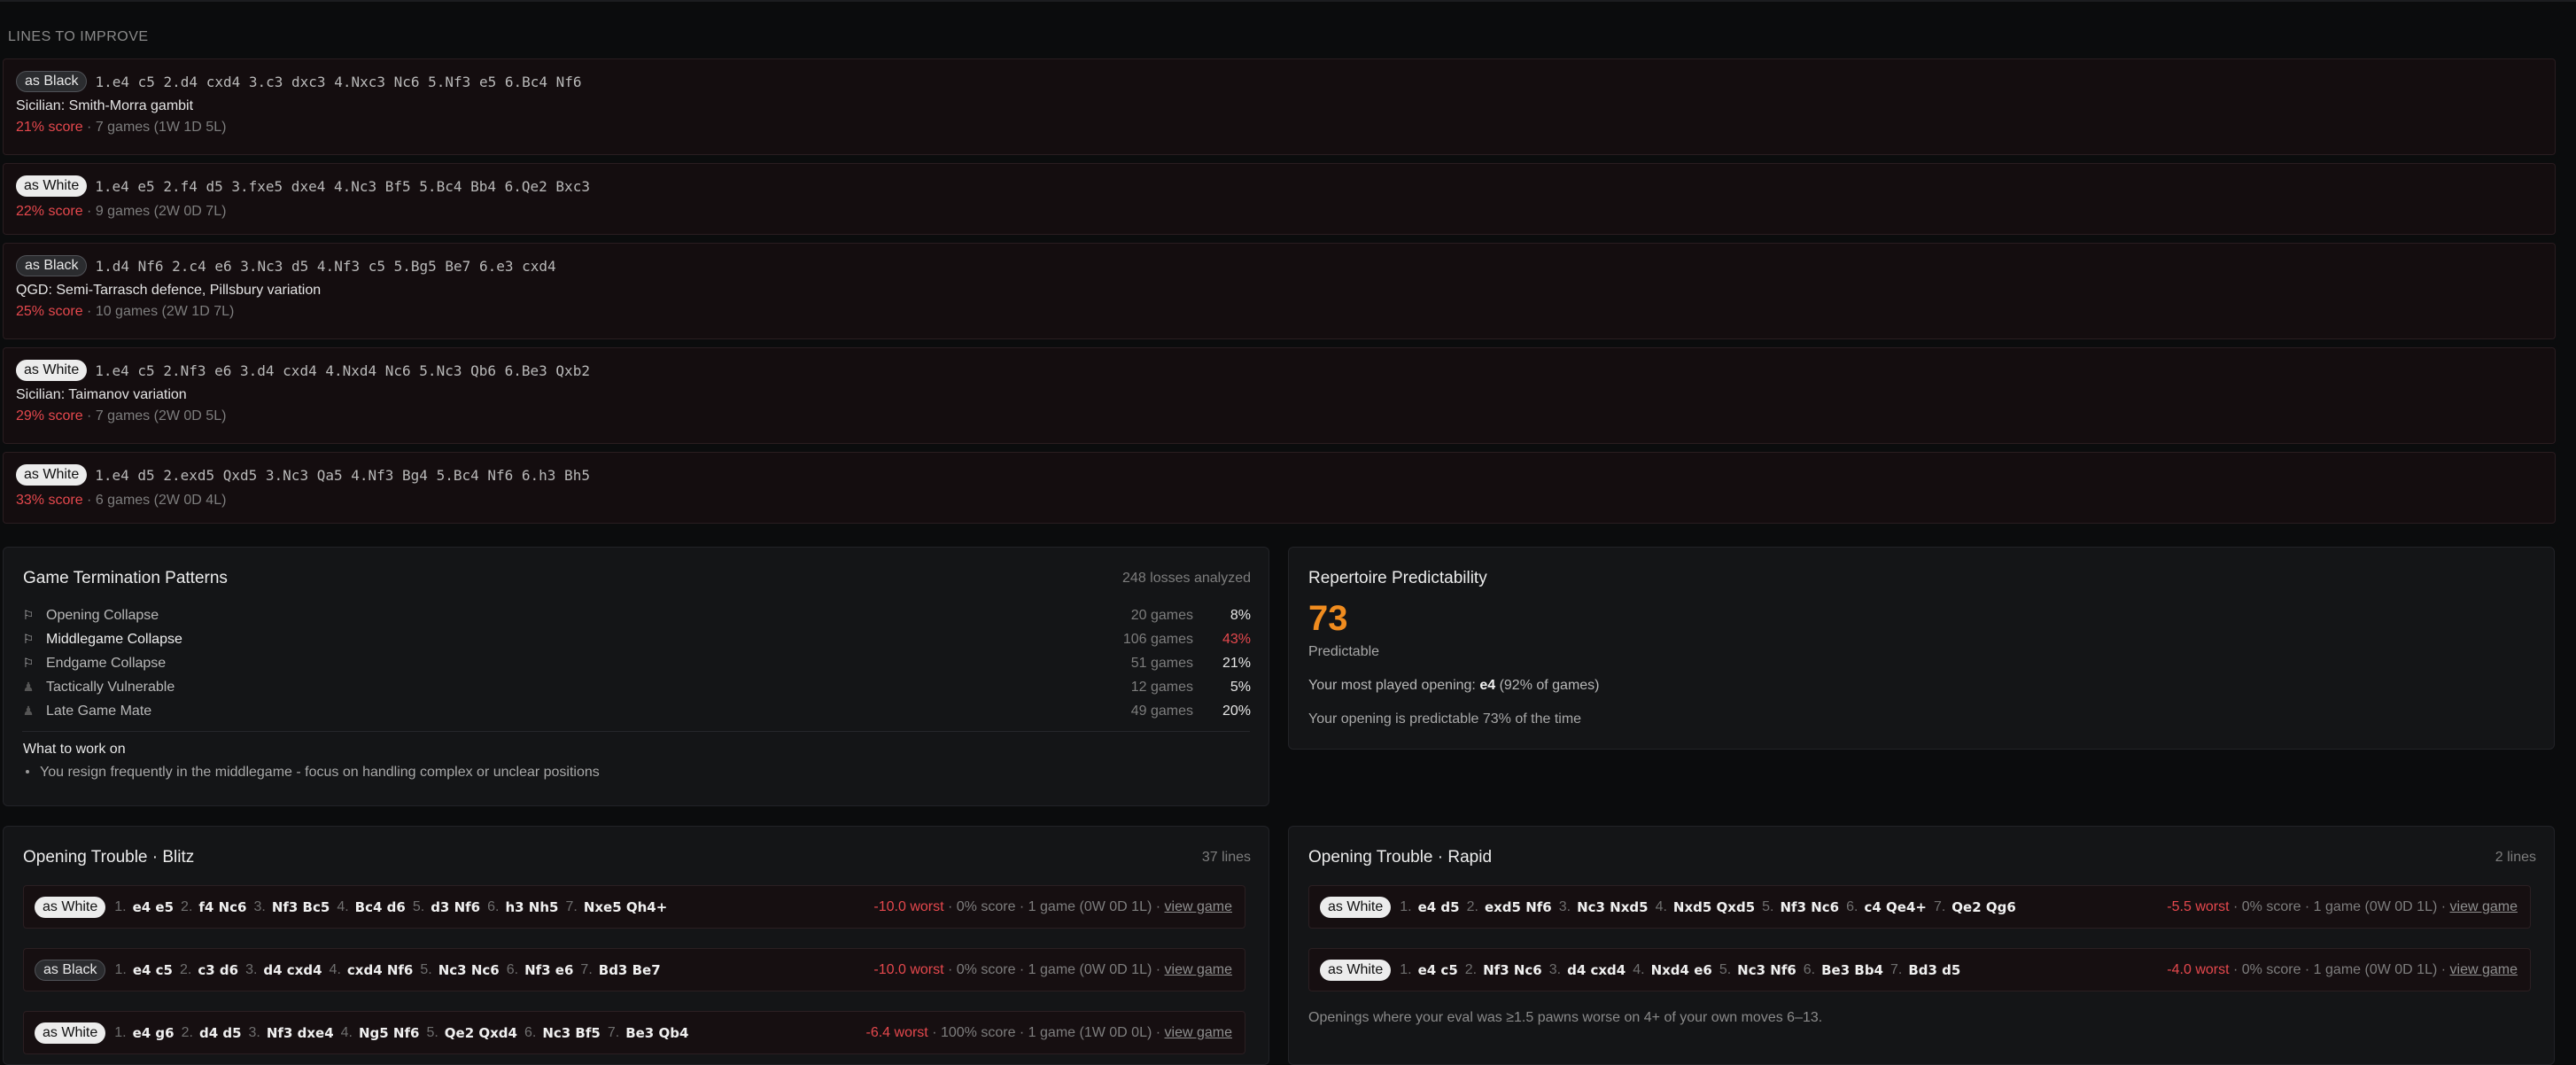  I want to click on termination-row: ⚐ Endgame Collapse 51 games 21%, so click(635, 663).